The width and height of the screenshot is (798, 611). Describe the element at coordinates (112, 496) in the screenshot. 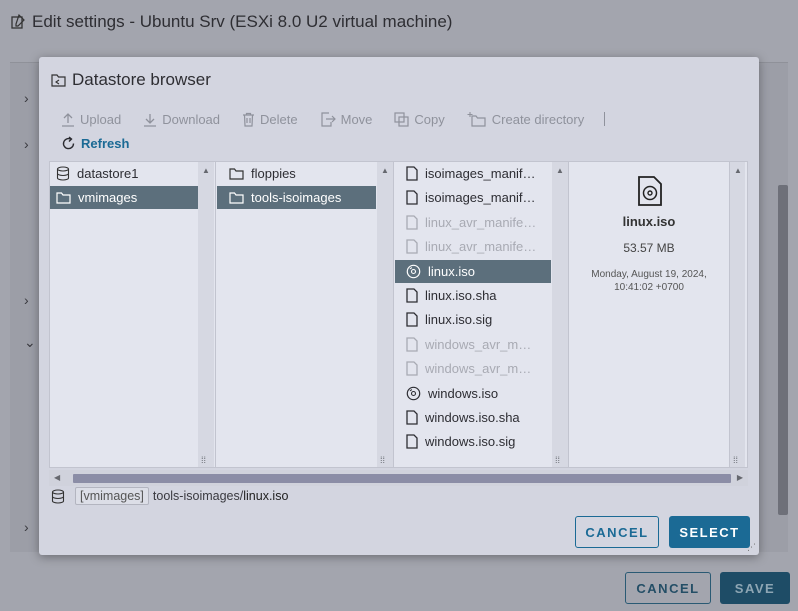

I see `path-datastore-tag: [vmimages]` at that location.